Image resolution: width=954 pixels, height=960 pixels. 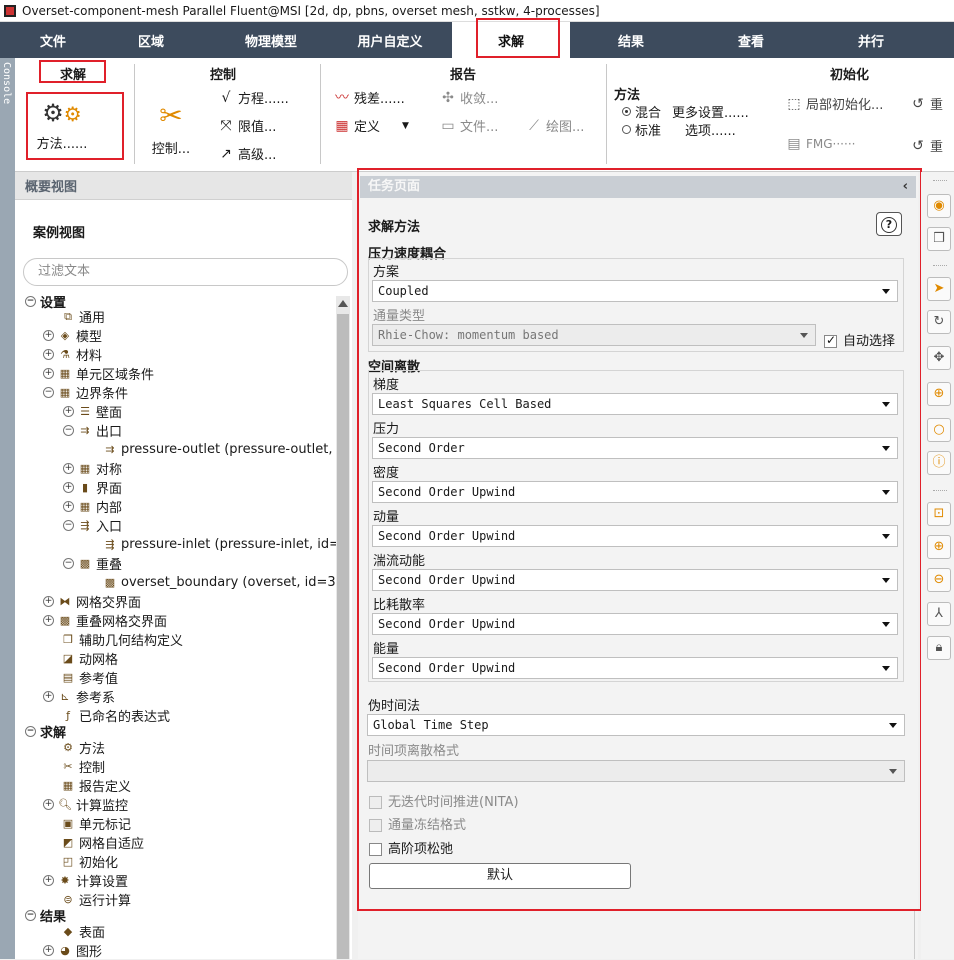 I want to click on tree-item-reference-frames: + ⊾ 参考系, so click(x=79, y=696).